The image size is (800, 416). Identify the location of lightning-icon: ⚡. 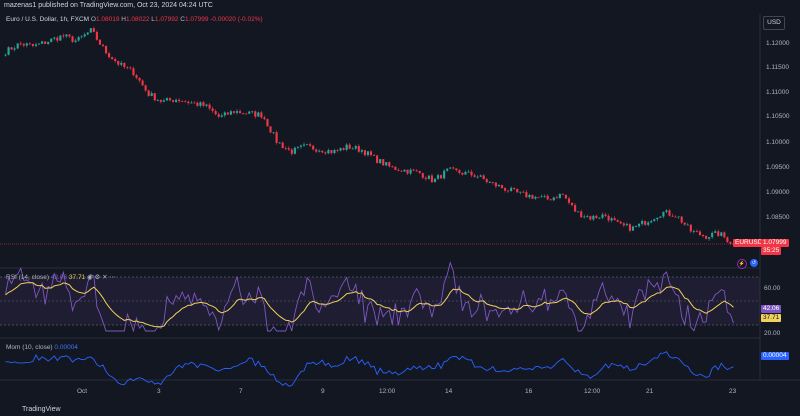
(742, 264).